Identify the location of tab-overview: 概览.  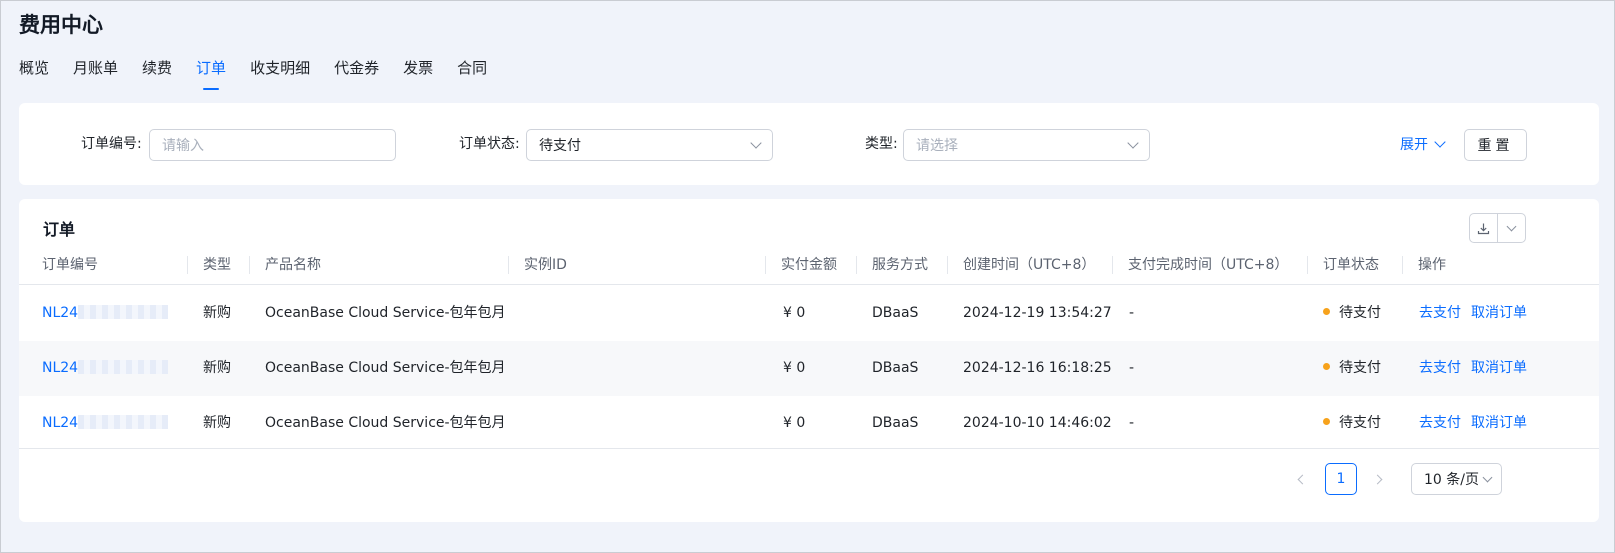
(34, 73).